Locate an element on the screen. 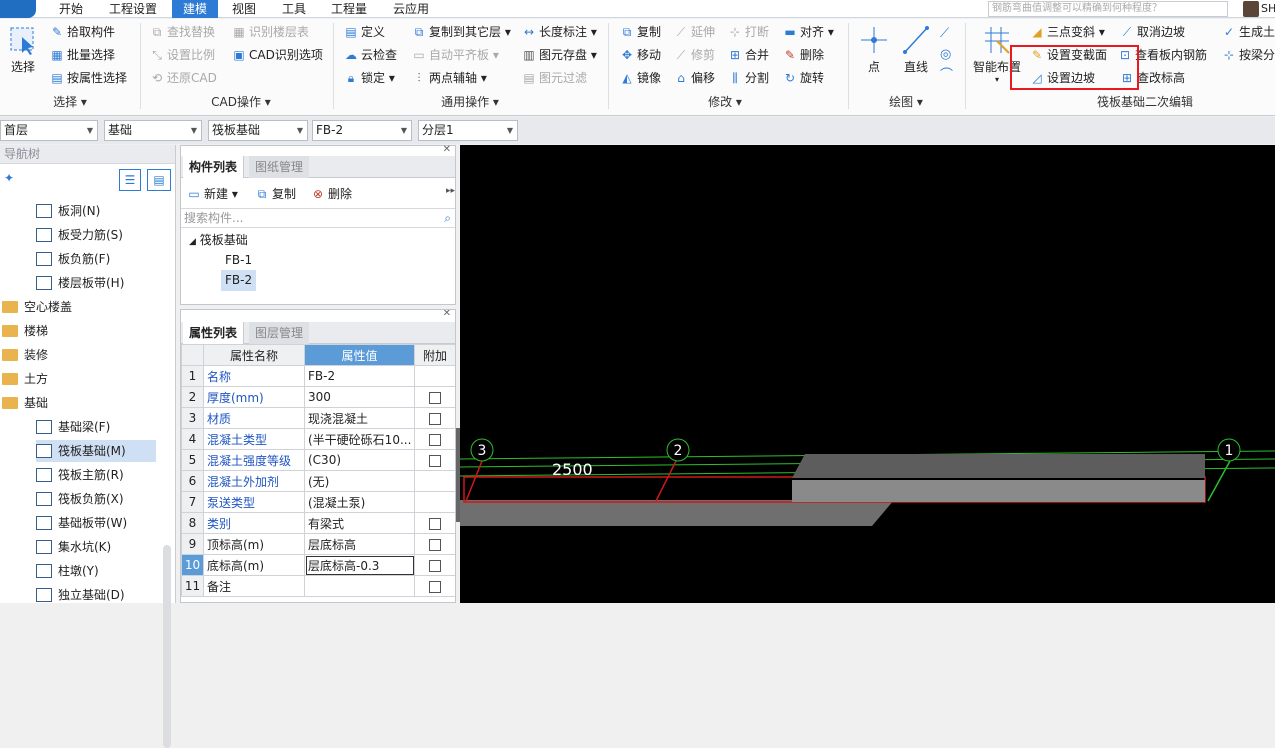  property-row: 3 材质 现浇混凝土 is located at coordinates (318, 418).